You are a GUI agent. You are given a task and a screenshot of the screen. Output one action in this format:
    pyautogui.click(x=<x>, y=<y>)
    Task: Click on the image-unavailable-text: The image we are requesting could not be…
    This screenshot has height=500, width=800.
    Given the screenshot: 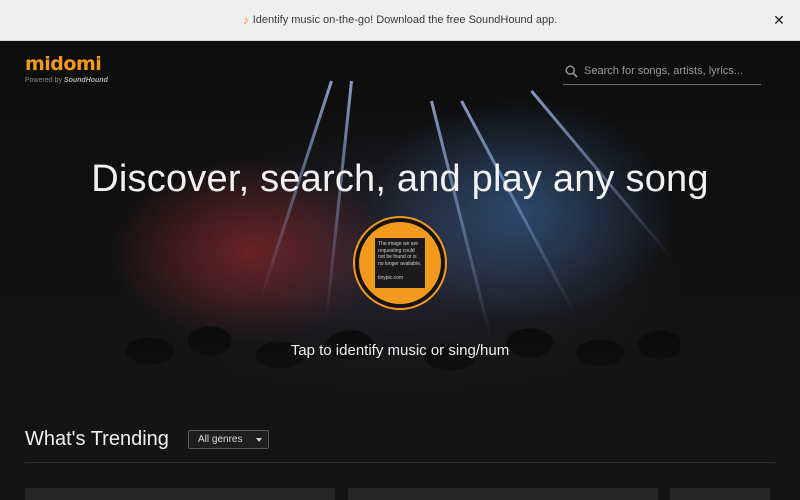 What is the action you would take?
    pyautogui.click(x=400, y=254)
    